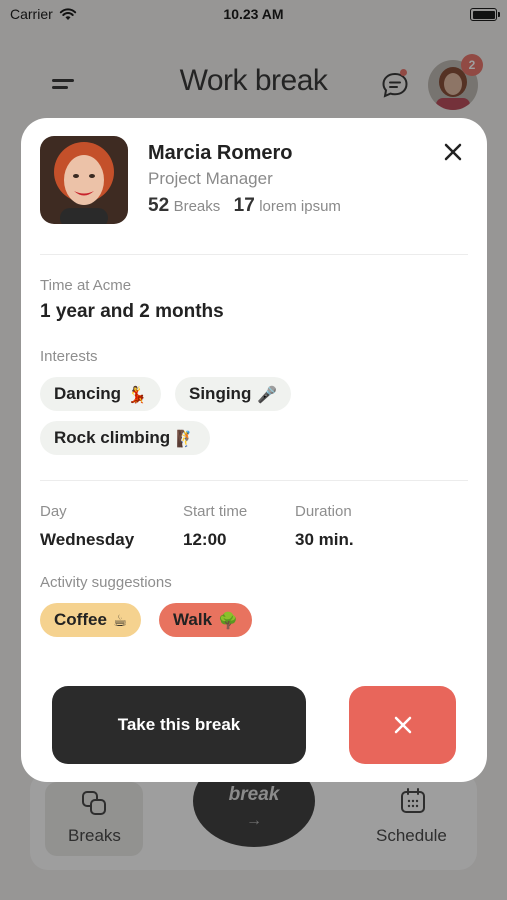 Image resolution: width=507 pixels, height=900 pixels. What do you see at coordinates (300, 206) in the screenshot?
I see `other-count-label: lorem ipsum` at bounding box center [300, 206].